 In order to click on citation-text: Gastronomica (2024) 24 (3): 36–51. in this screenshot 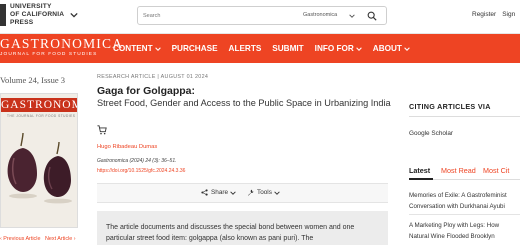, I will do `click(137, 161)`.